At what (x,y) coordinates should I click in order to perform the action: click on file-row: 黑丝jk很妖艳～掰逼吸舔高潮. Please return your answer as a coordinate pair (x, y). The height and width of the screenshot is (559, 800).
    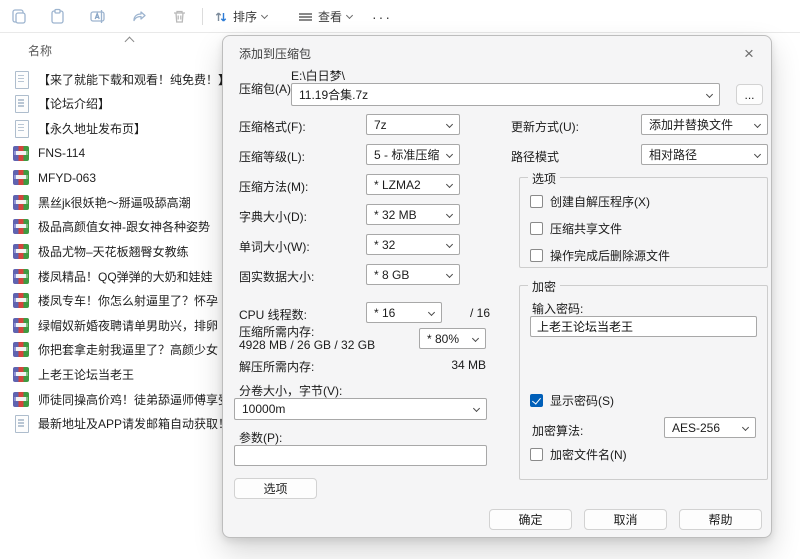
    Looking at the image, I should click on (111, 202).